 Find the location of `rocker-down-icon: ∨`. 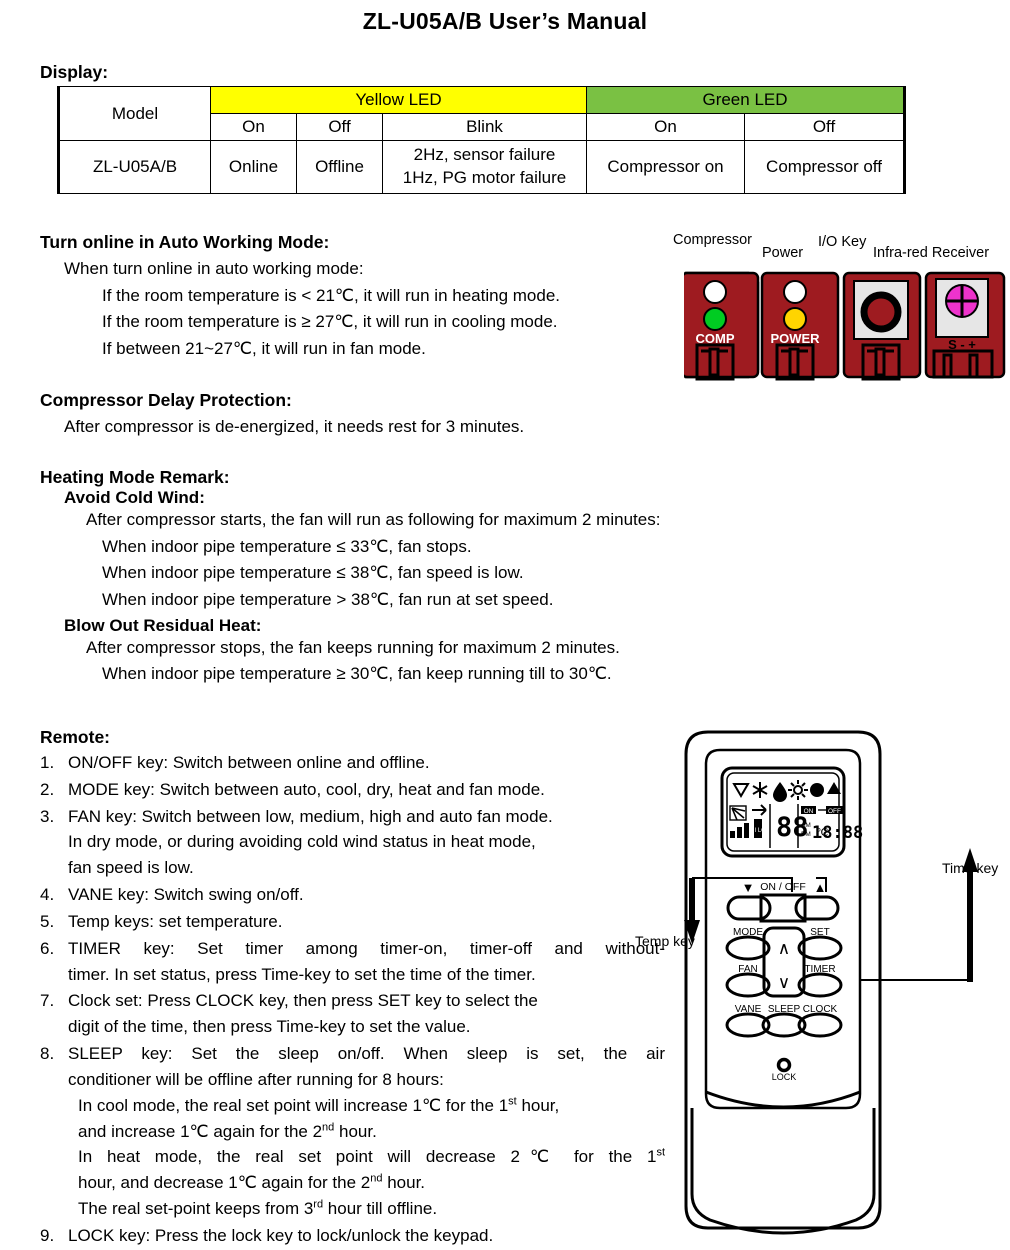

rocker-down-icon: ∨ is located at coordinates (784, 982).